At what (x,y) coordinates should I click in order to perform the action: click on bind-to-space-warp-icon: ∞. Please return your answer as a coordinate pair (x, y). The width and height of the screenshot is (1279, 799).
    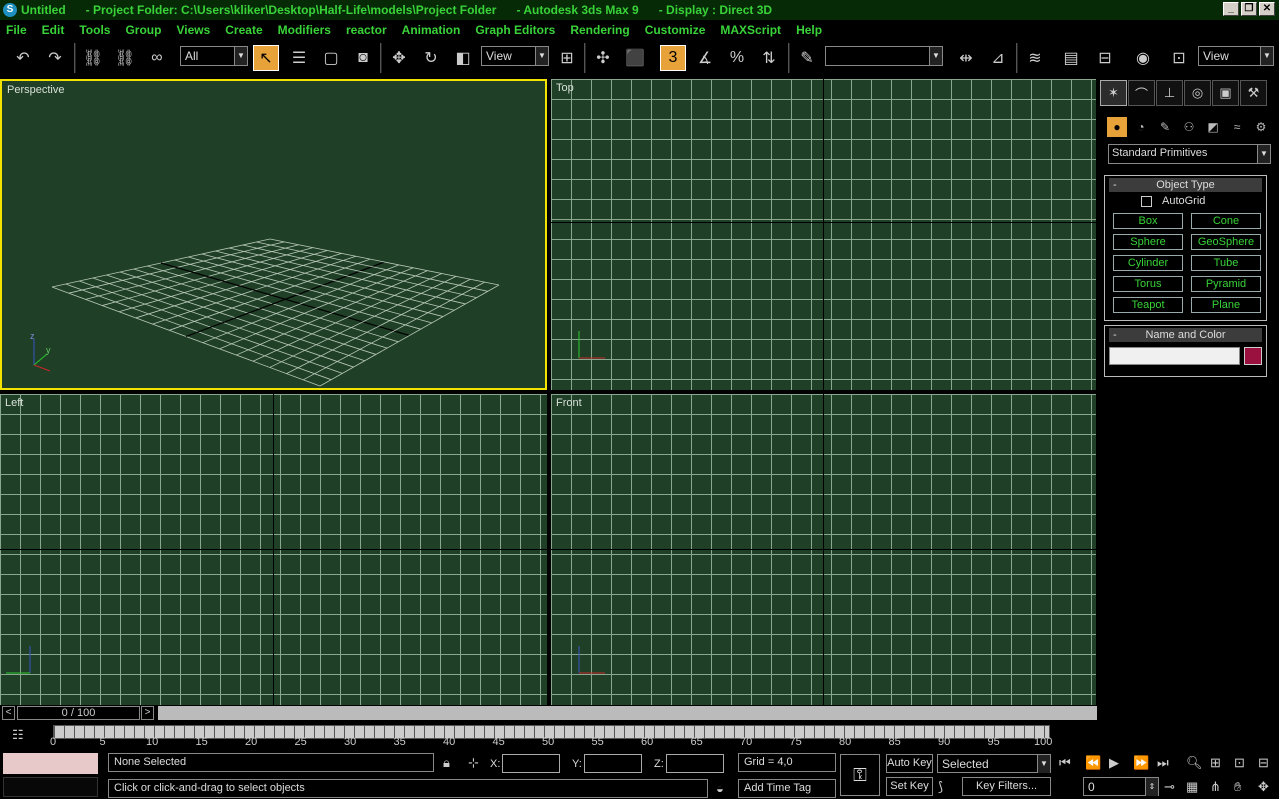
    Looking at the image, I should click on (157, 58).